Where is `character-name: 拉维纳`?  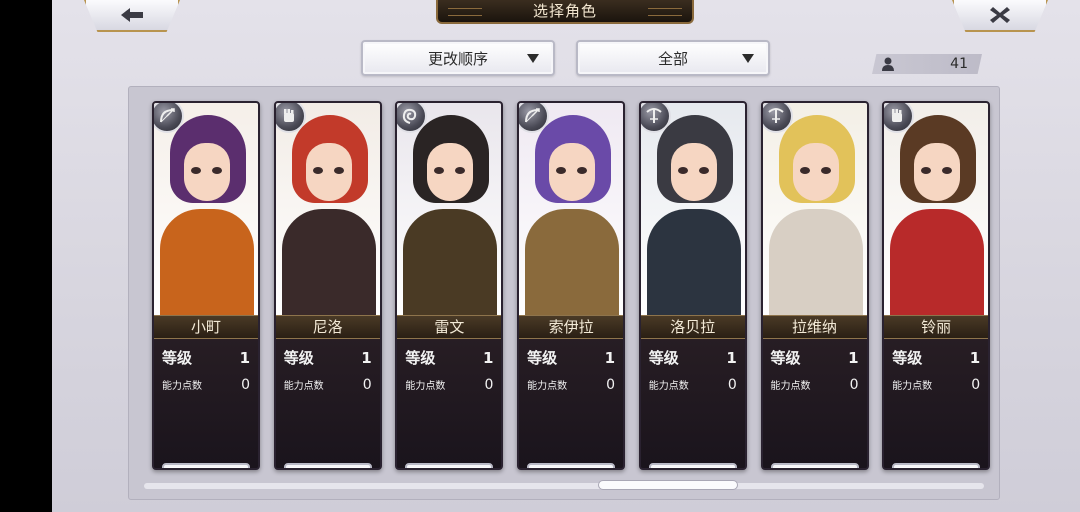 character-name: 拉维纳 is located at coordinates (814, 327).